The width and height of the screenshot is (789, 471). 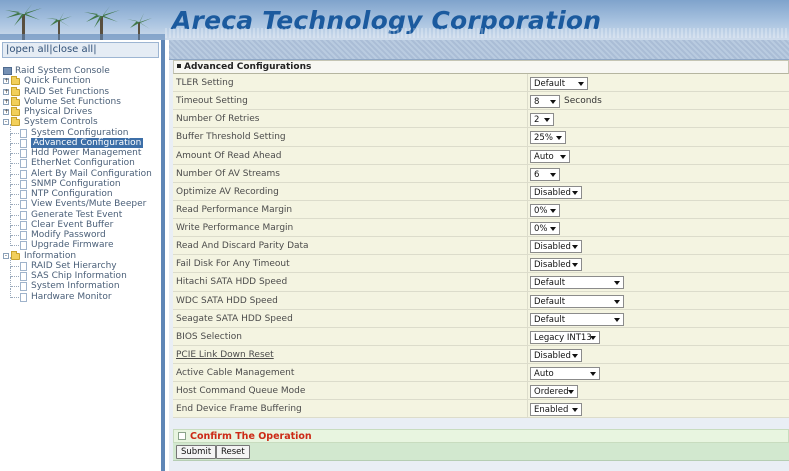 What do you see at coordinates (218, 119) in the screenshot?
I see `setting-label: Number Of Retries` at bounding box center [218, 119].